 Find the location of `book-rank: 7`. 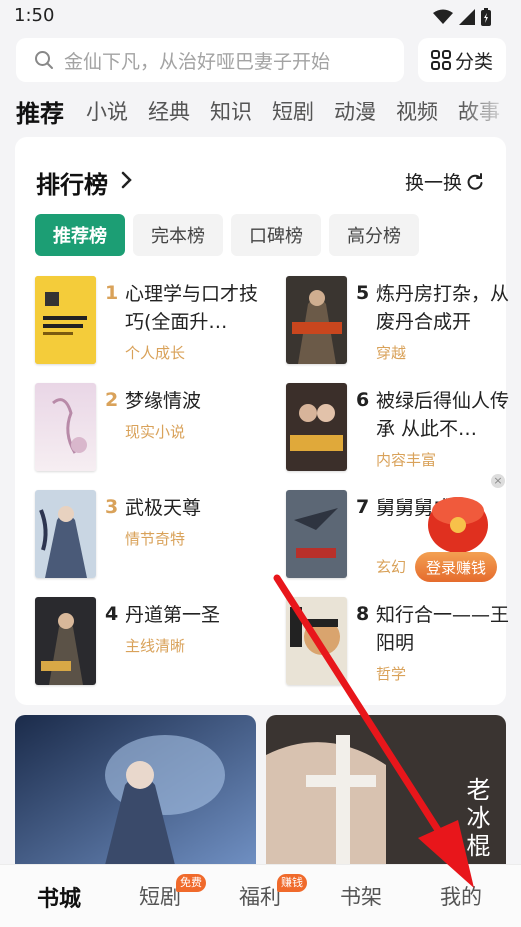

book-rank: 7 is located at coordinates (363, 507).